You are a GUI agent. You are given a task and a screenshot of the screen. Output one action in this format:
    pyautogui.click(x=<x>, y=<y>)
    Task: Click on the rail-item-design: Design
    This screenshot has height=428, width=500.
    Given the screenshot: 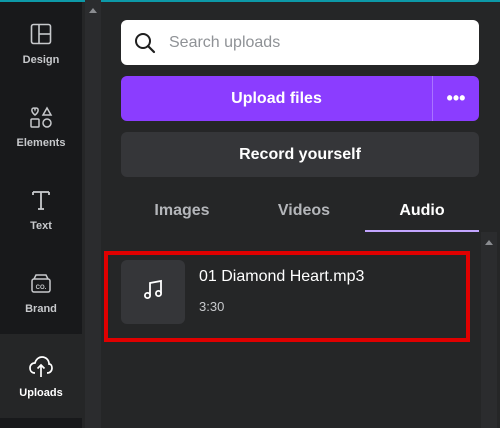 What is the action you would take?
    pyautogui.click(x=41, y=43)
    